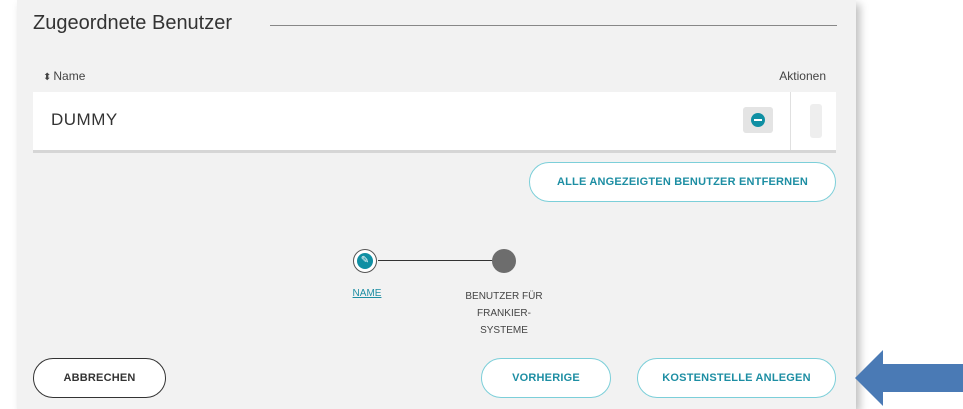 The image size is (963, 409). I want to click on remove-user-button, so click(758, 120).